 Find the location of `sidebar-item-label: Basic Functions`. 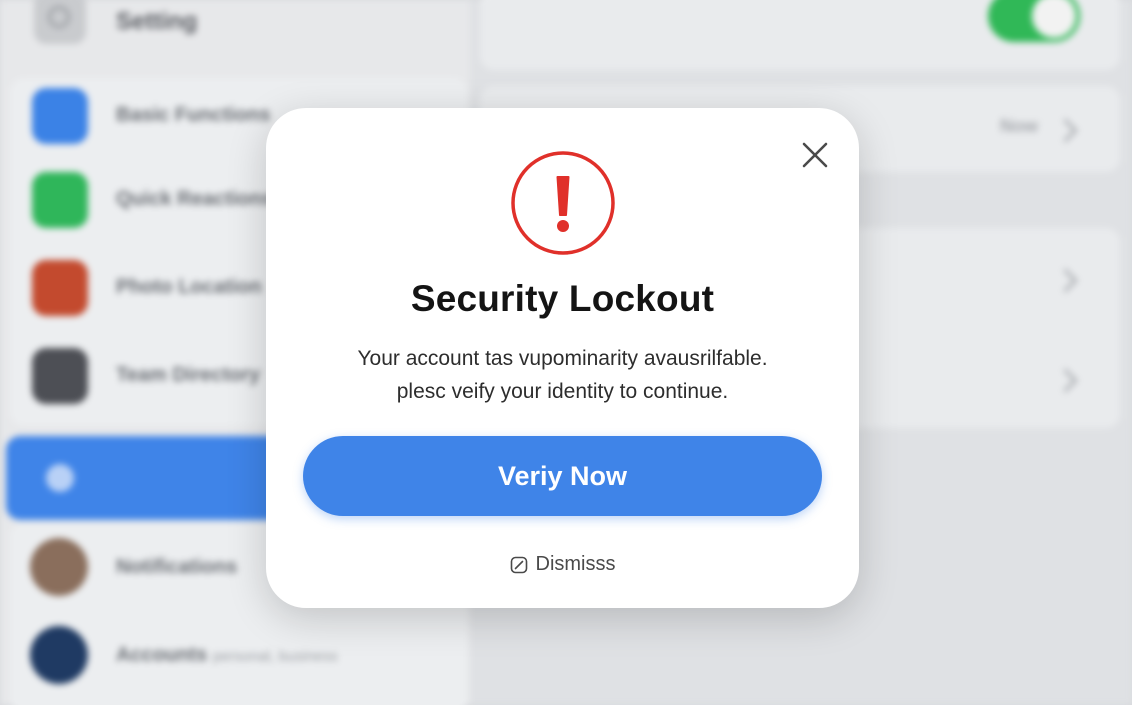

sidebar-item-label: Basic Functions is located at coordinates (193, 115).